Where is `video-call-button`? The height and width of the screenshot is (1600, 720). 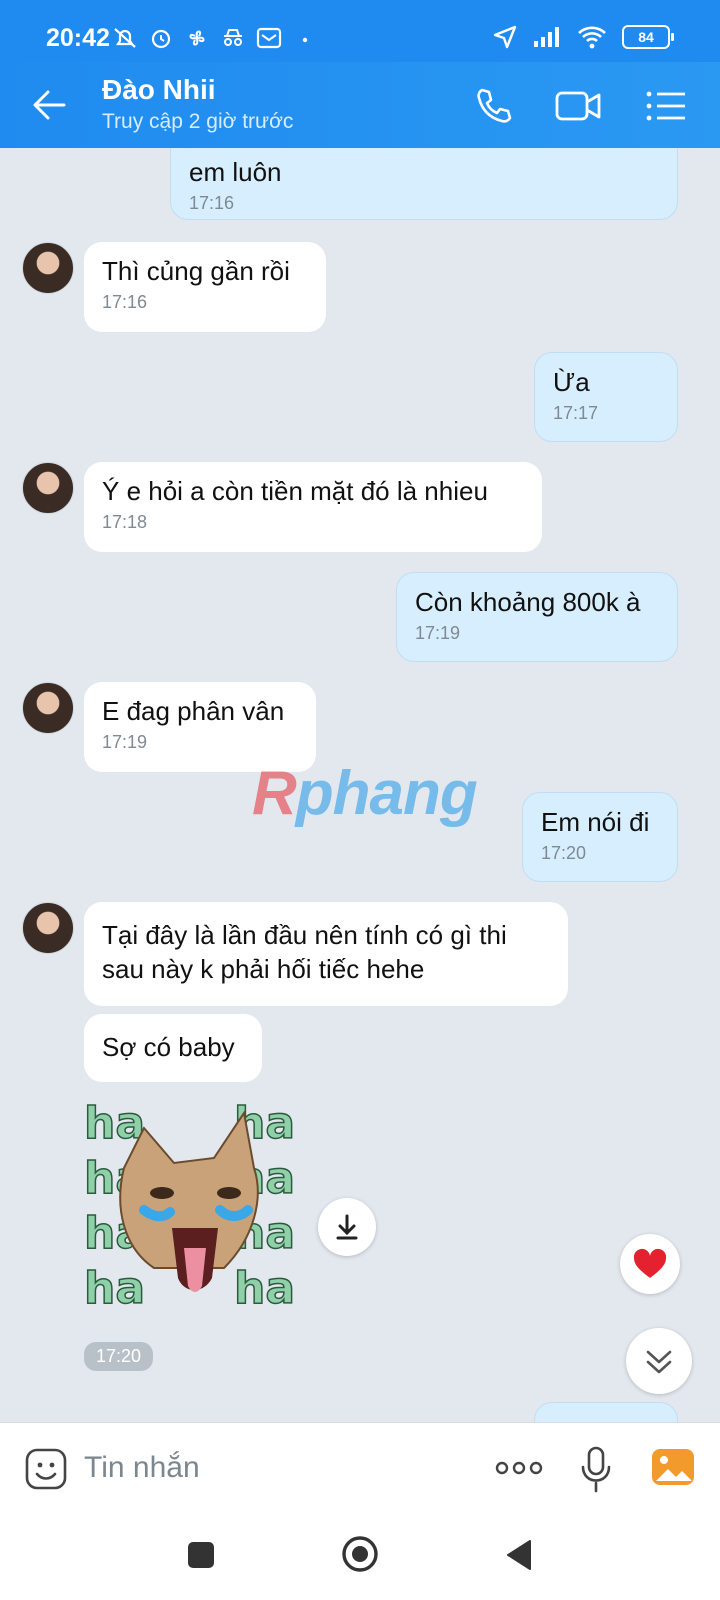 video-call-button is located at coordinates (579, 106).